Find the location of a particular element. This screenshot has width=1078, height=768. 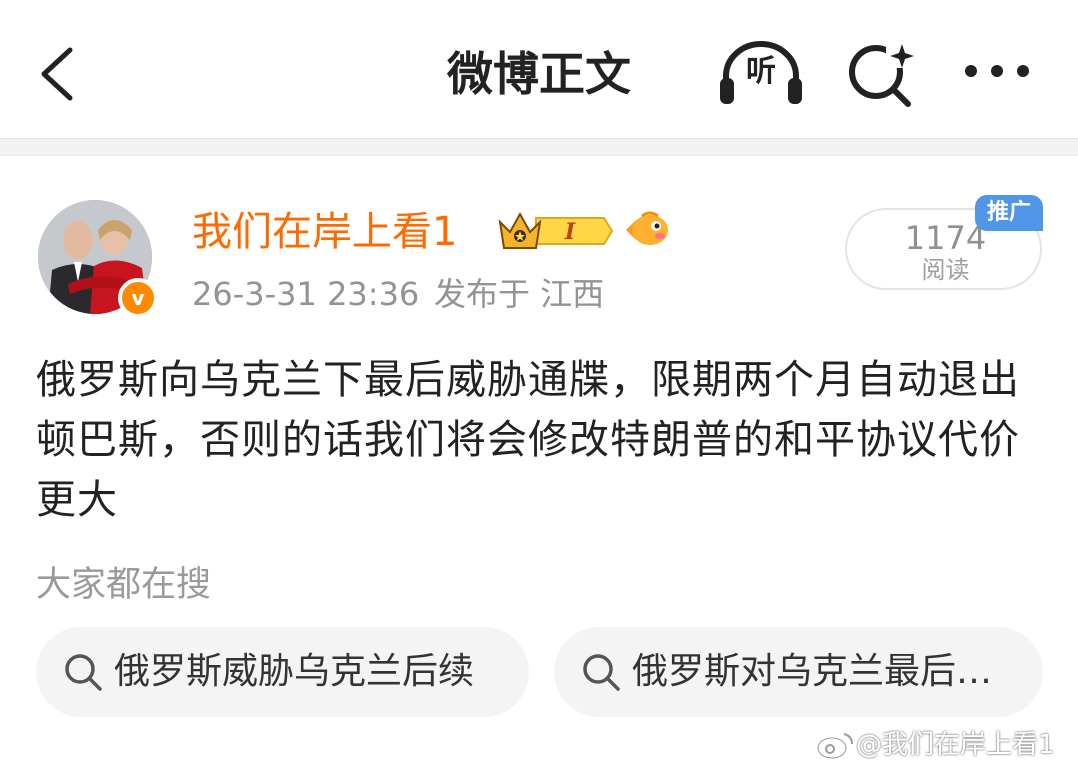

crown-level-badge: I is located at coordinates (555, 231).